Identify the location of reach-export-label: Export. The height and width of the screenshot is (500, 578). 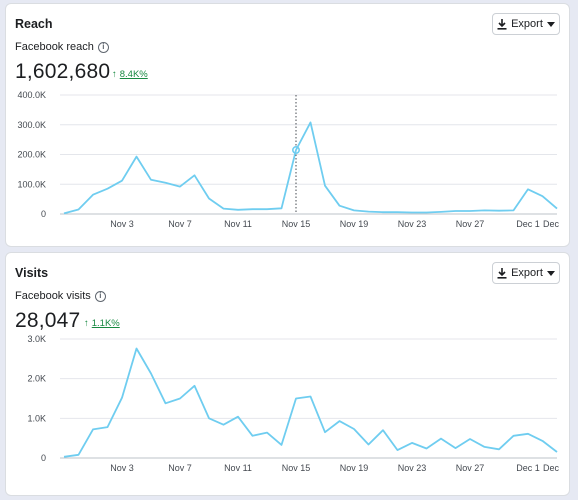
(527, 24).